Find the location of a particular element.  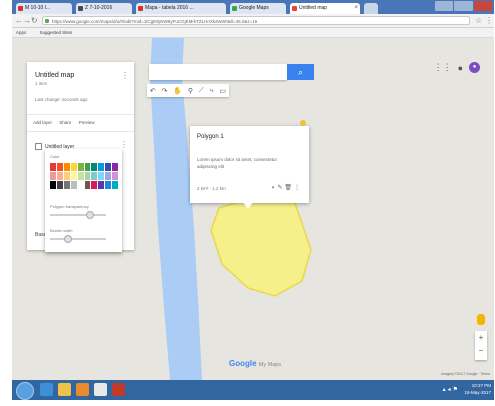

browser-tab: Google Maps is located at coordinates (258, 8).